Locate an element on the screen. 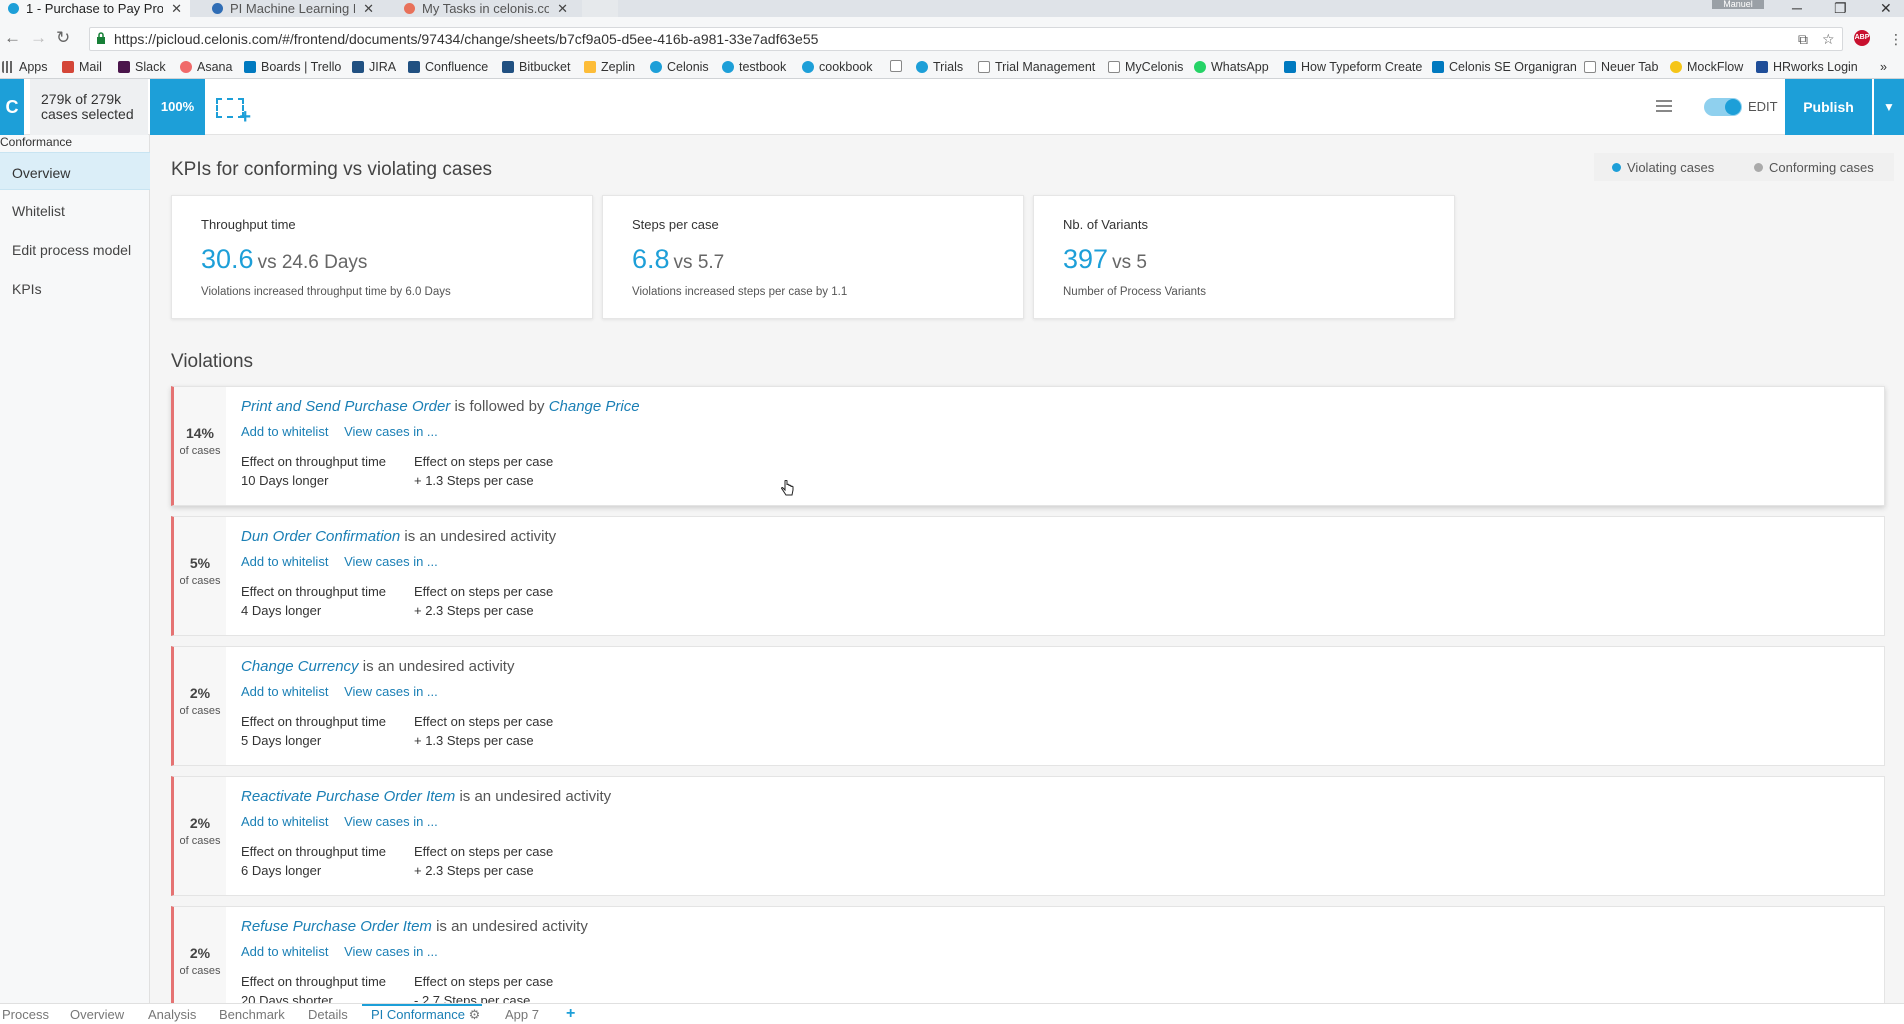 The image size is (1904, 1024). sidebar-item-overview: Overview is located at coordinates (75, 171).